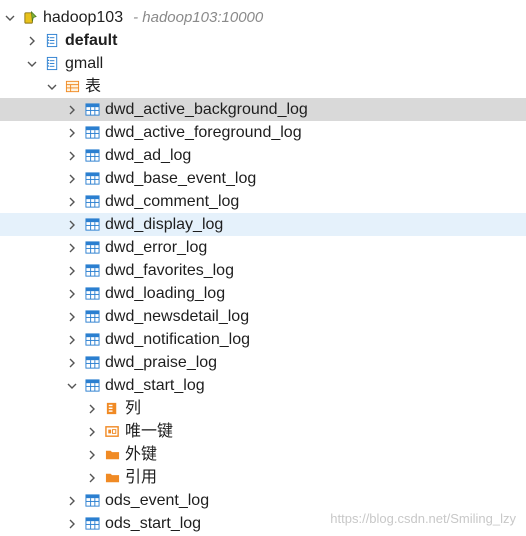 The height and width of the screenshot is (536, 526). I want to click on tree-item-database-default: default, so click(263, 40).